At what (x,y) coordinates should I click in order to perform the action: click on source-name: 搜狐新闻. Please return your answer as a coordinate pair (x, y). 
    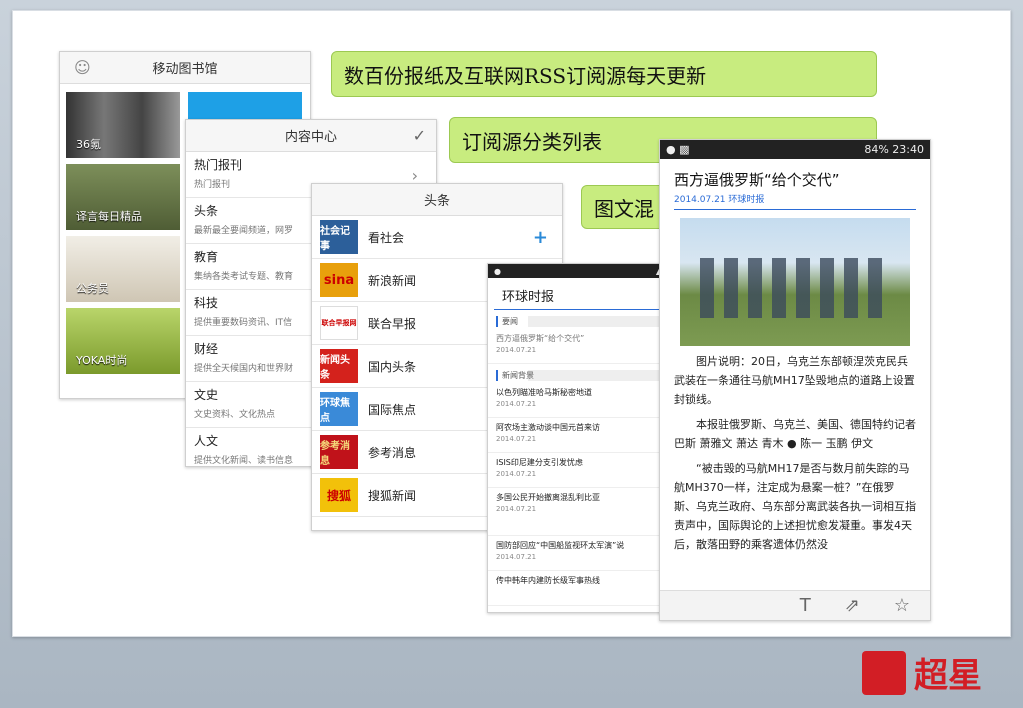
    Looking at the image, I should click on (392, 495).